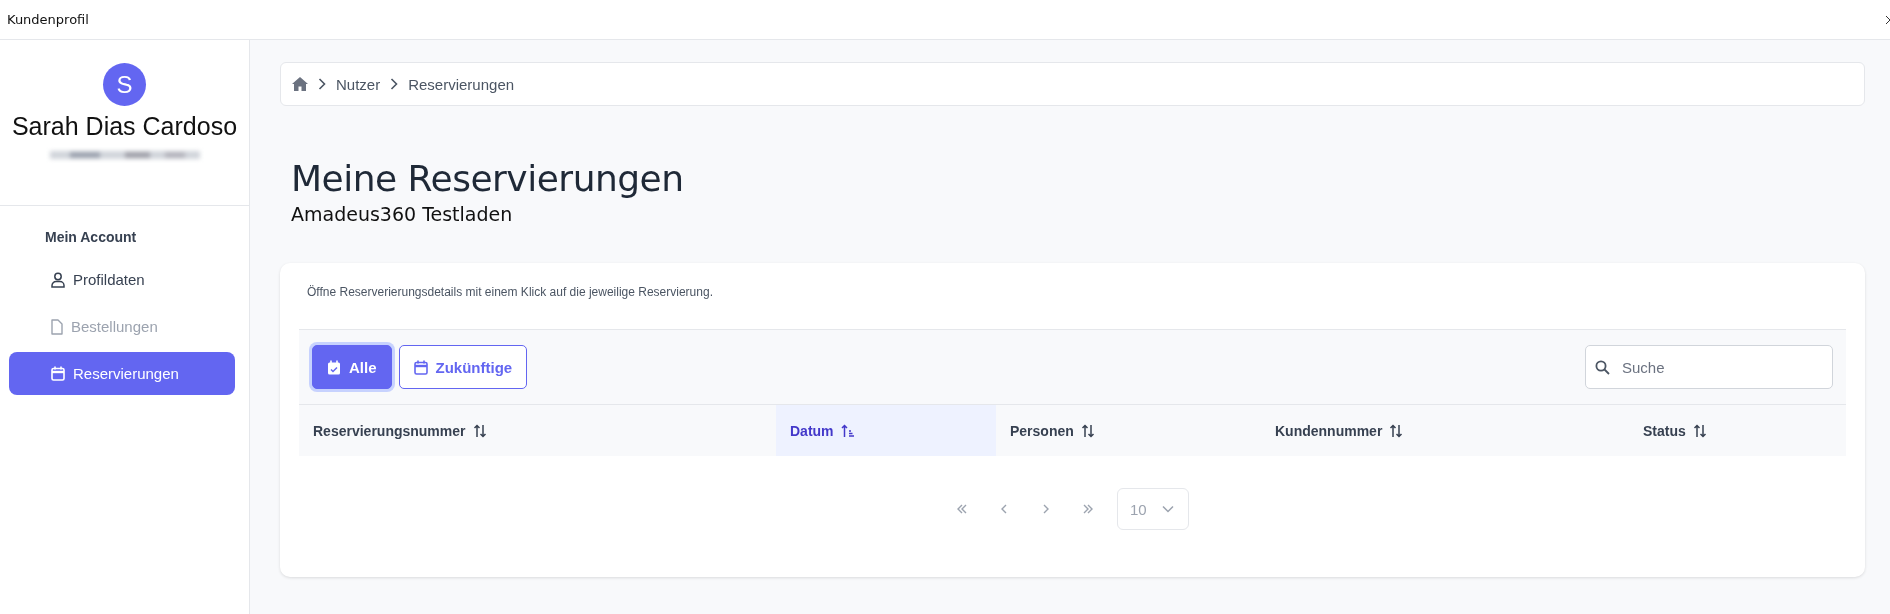 The image size is (1890, 614). Describe the element at coordinates (1737, 430) in the screenshot. I see `column-header: Status` at that location.